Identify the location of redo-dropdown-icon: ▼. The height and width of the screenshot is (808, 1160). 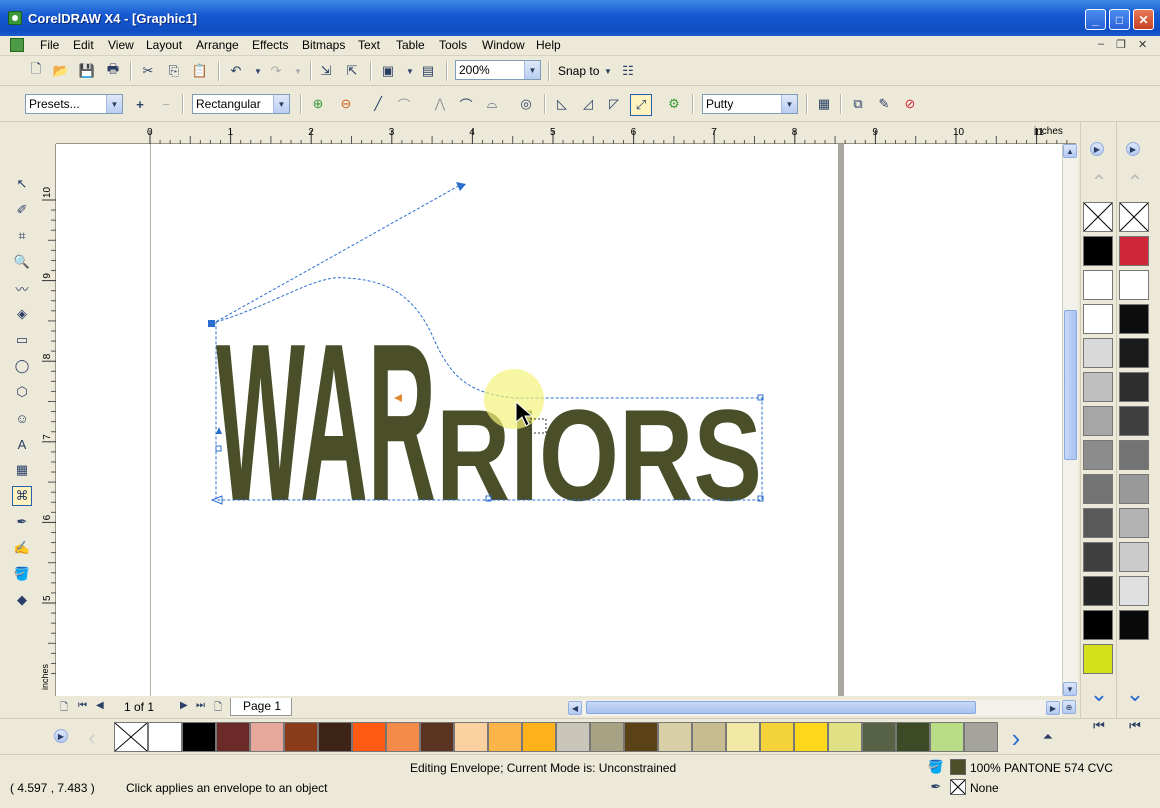
(298, 71).